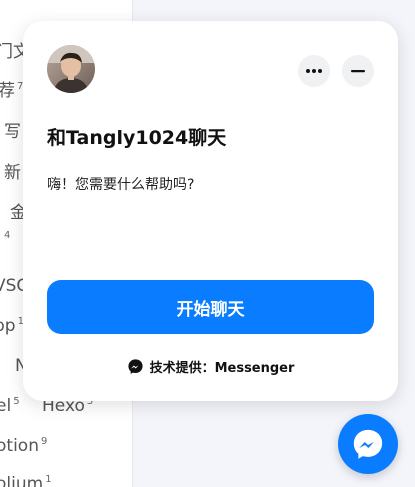  Describe the element at coordinates (222, 368) in the screenshot. I see `powered-by-text: 技术提供：Messenger` at that location.